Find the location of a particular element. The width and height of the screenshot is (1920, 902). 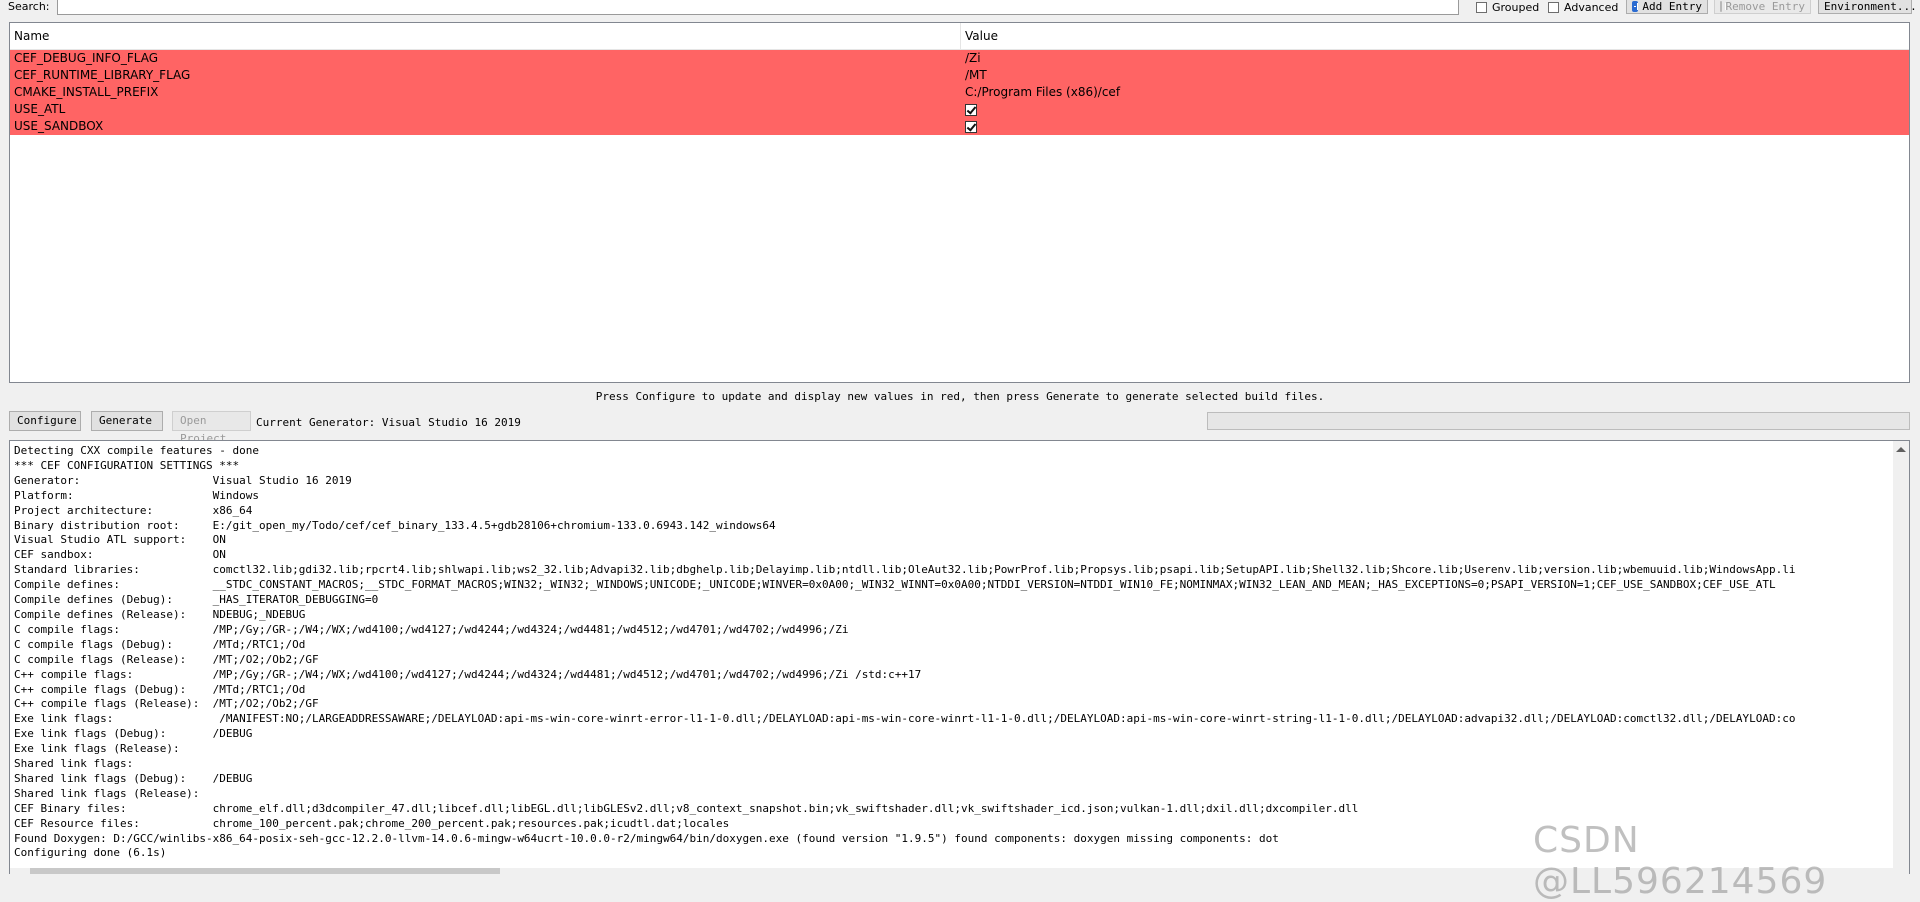

log-line: Shared link flags (Debug): /DEBUG is located at coordinates (133, 778).